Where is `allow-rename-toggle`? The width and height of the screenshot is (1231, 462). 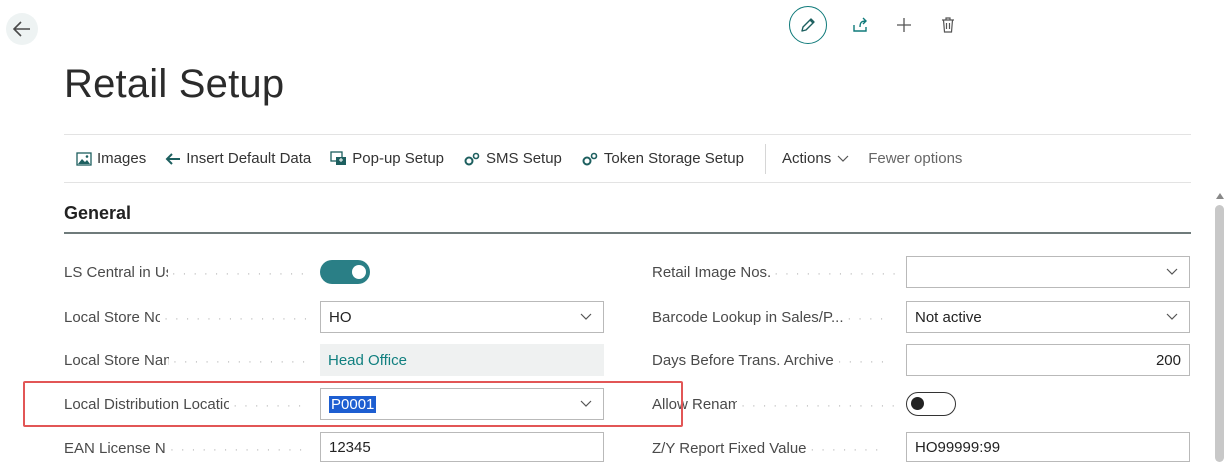
allow-rename-toggle is located at coordinates (931, 404).